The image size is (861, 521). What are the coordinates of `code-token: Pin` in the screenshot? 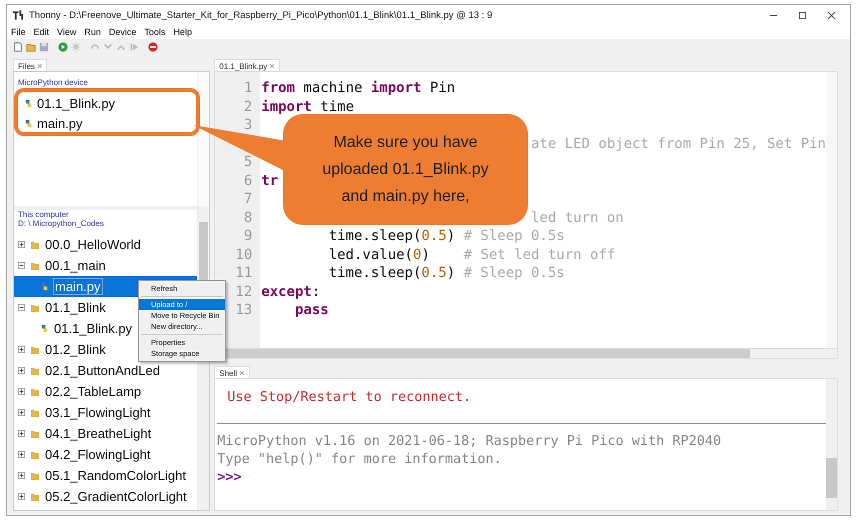 It's located at (443, 88).